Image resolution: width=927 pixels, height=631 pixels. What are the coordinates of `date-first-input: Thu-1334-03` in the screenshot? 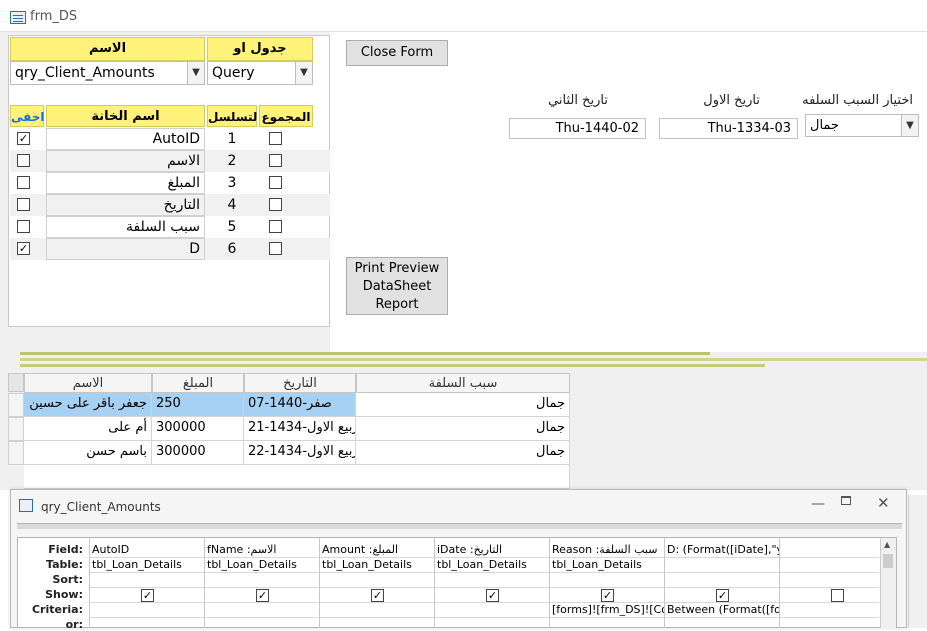 It's located at (728, 128).